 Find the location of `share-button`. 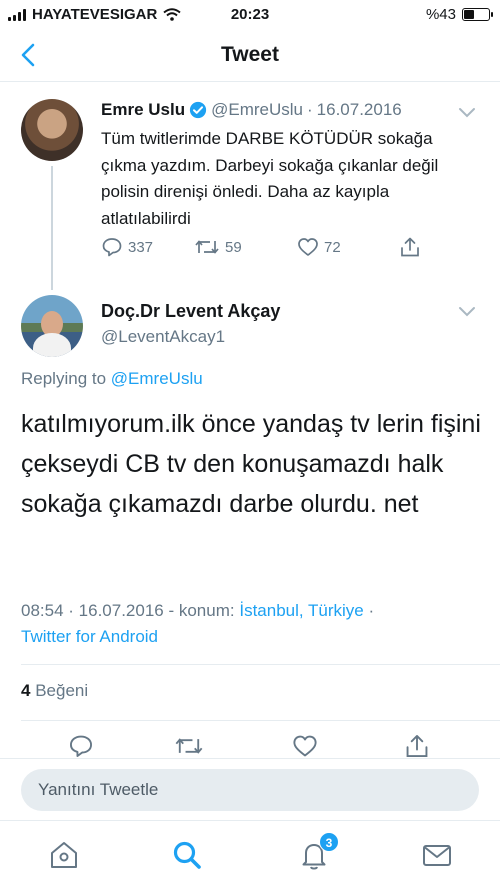

share-button is located at coordinates (410, 247).